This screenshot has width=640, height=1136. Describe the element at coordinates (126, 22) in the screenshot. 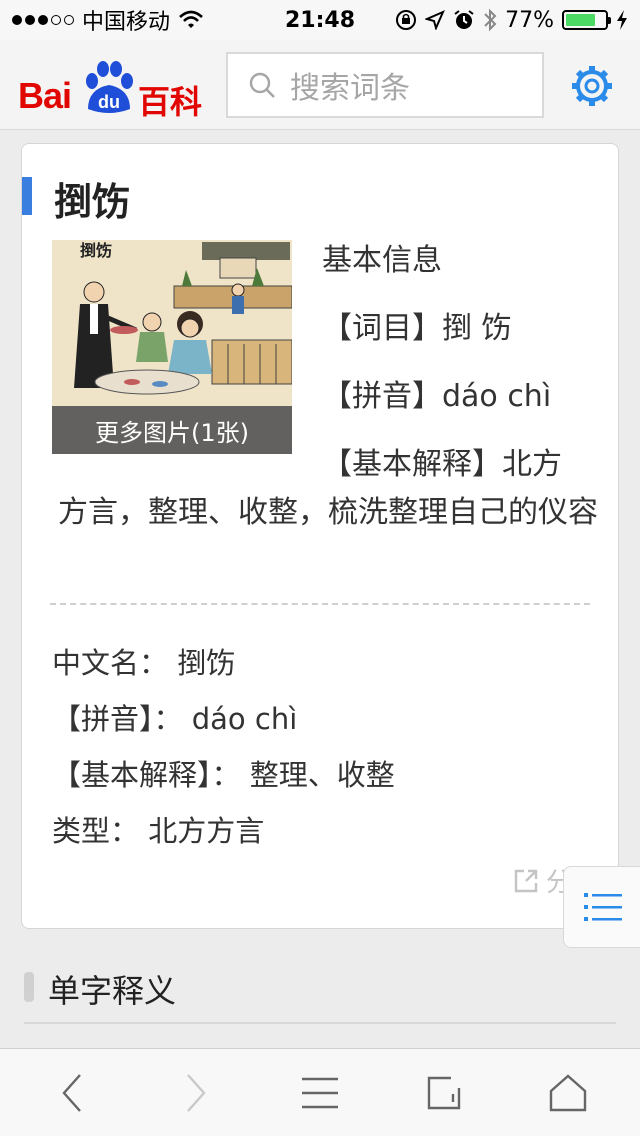

I see `carrier-name: 中国移动` at that location.